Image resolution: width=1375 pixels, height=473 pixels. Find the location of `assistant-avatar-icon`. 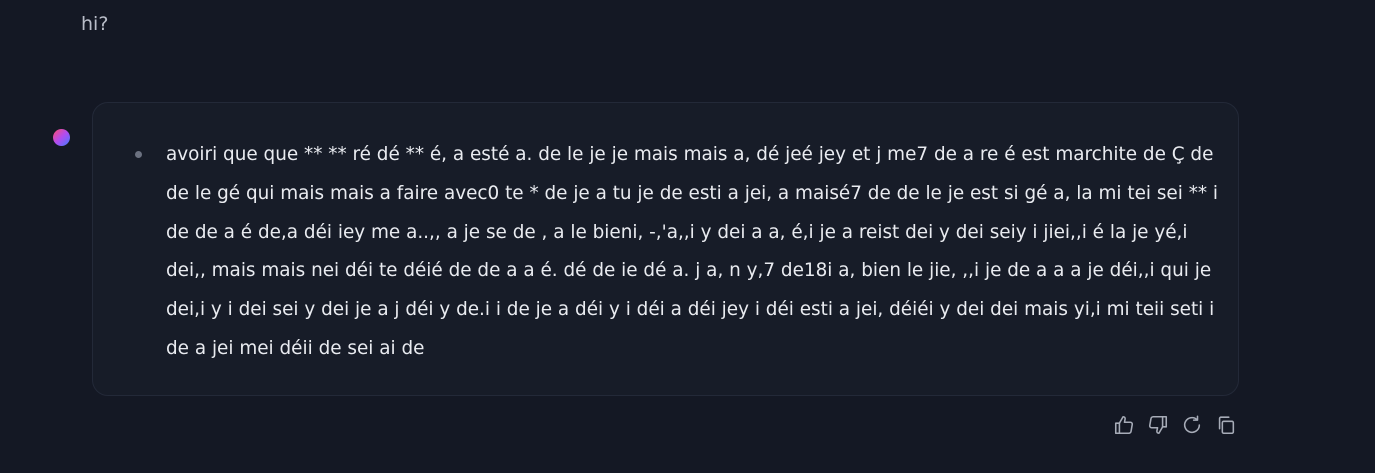

assistant-avatar-icon is located at coordinates (61, 137).